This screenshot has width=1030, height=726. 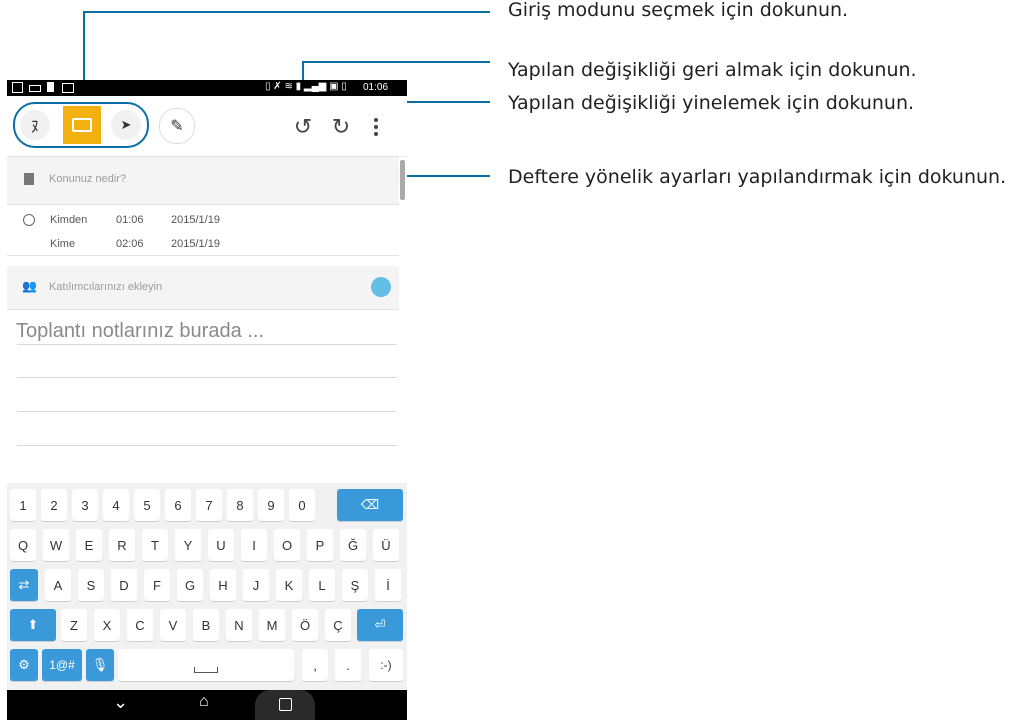 I want to click on space-icon, so click(x=206, y=670).